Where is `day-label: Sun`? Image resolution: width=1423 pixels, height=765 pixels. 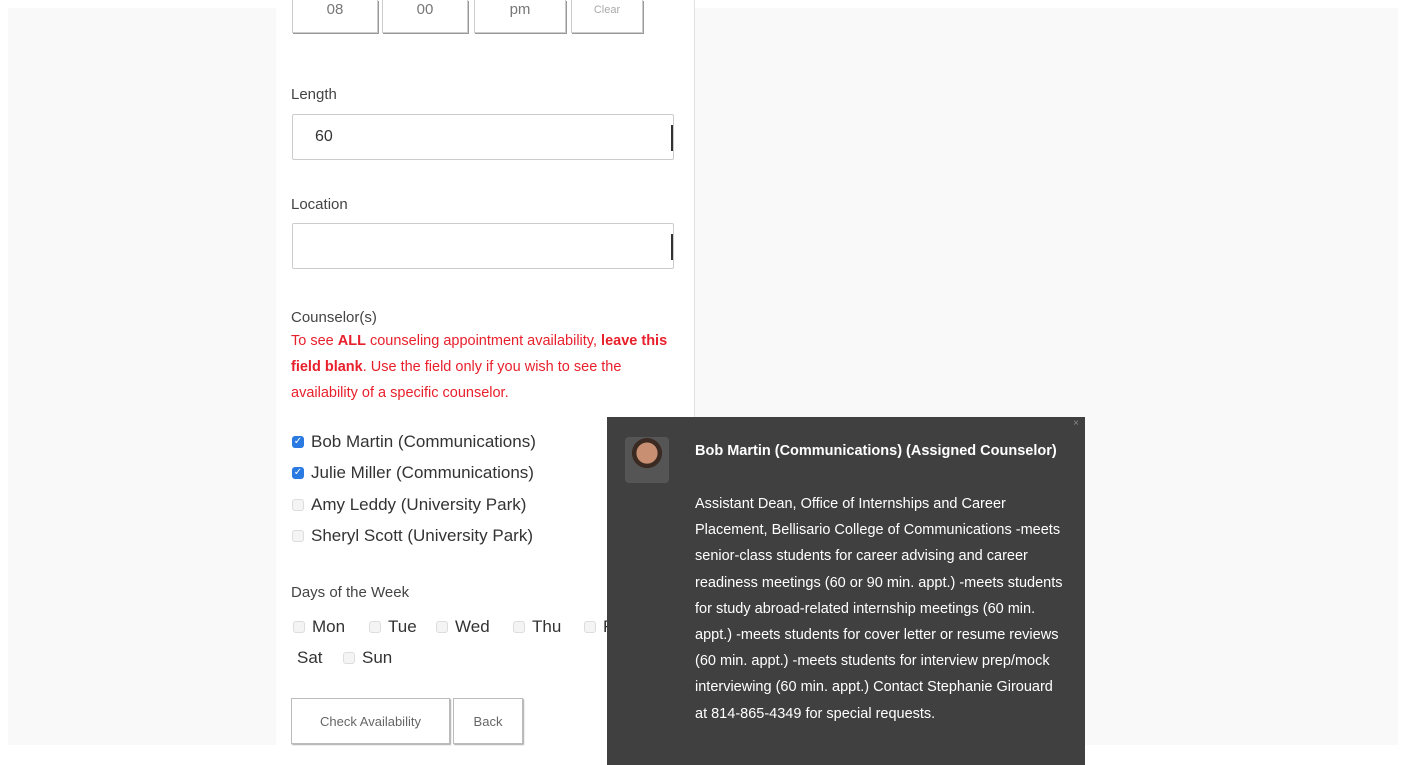 day-label: Sun is located at coordinates (377, 657).